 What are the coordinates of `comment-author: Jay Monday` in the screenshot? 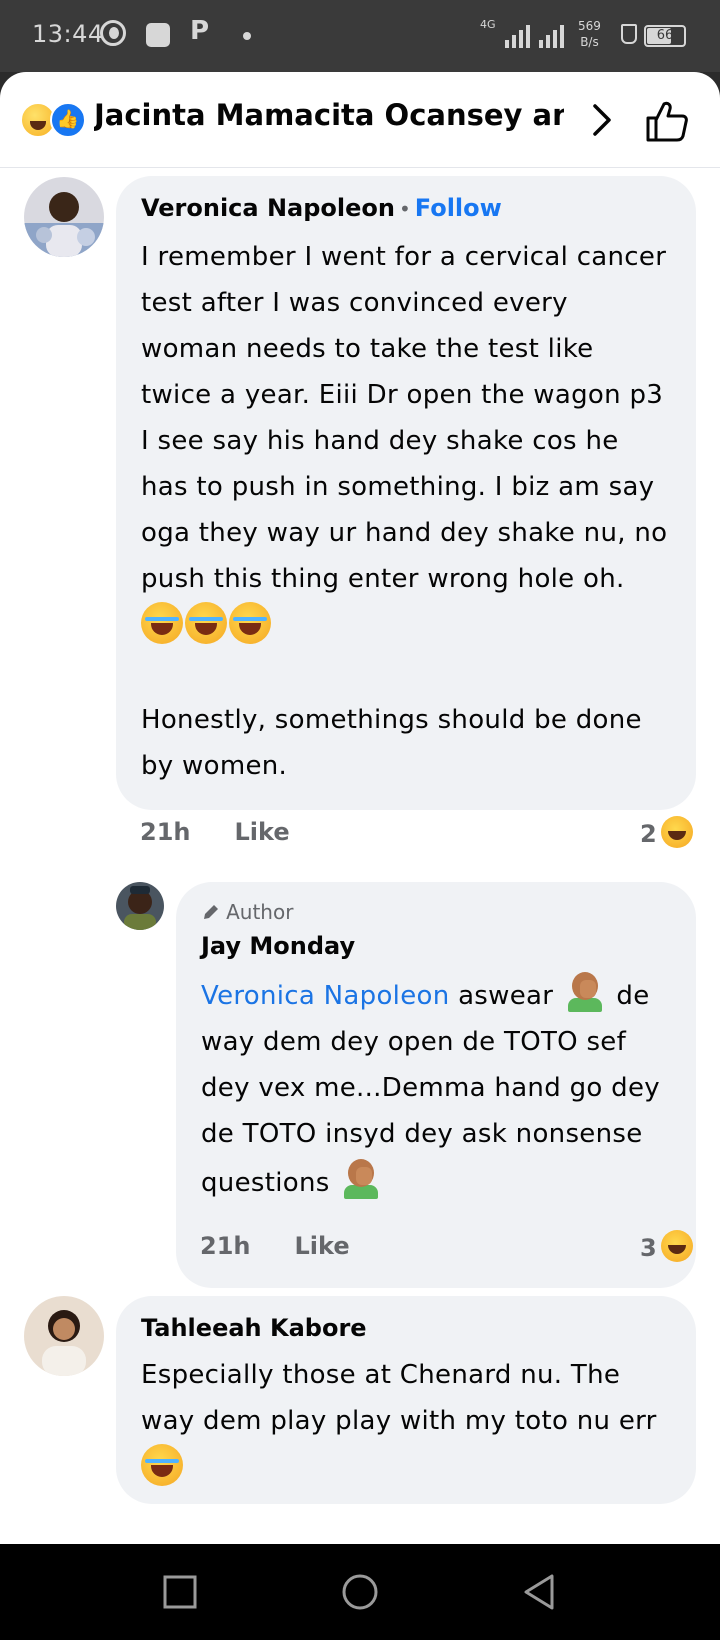 It's located at (278, 946).